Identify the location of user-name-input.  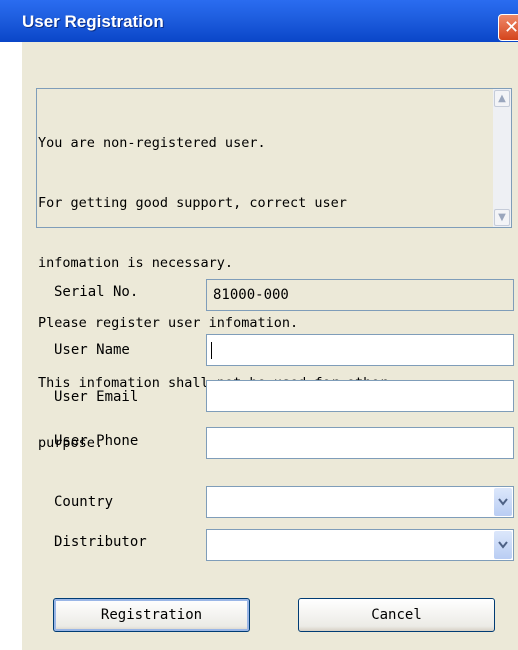
(360, 350).